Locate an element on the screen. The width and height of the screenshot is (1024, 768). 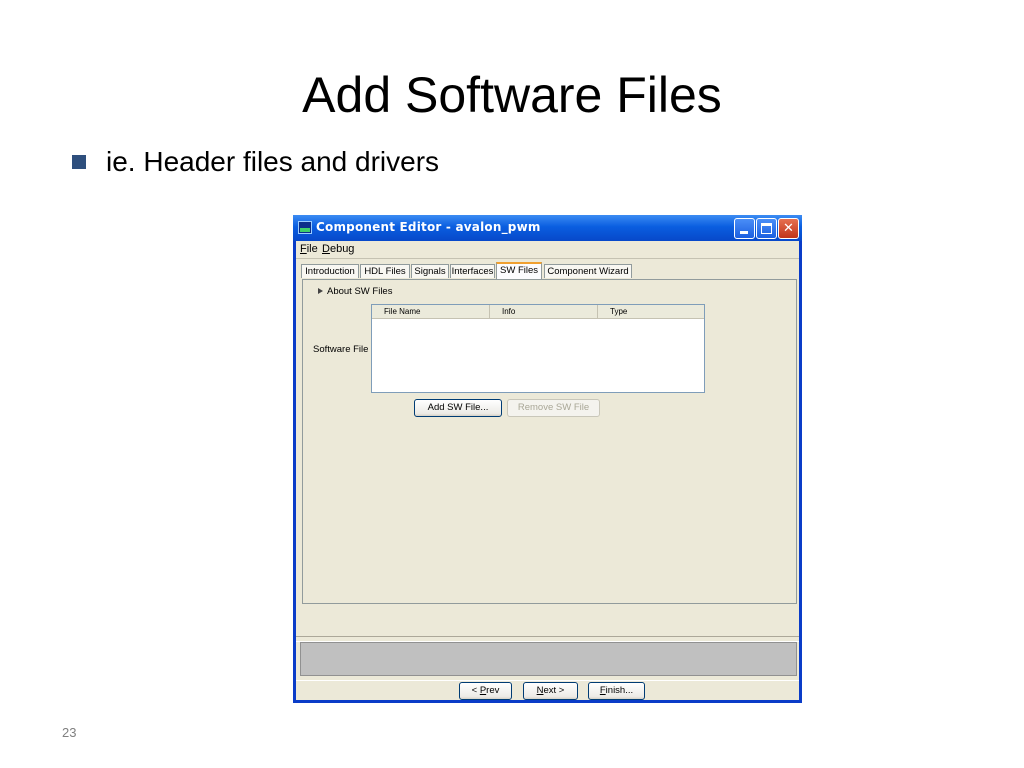
prev-button: < Prev is located at coordinates (485, 691).